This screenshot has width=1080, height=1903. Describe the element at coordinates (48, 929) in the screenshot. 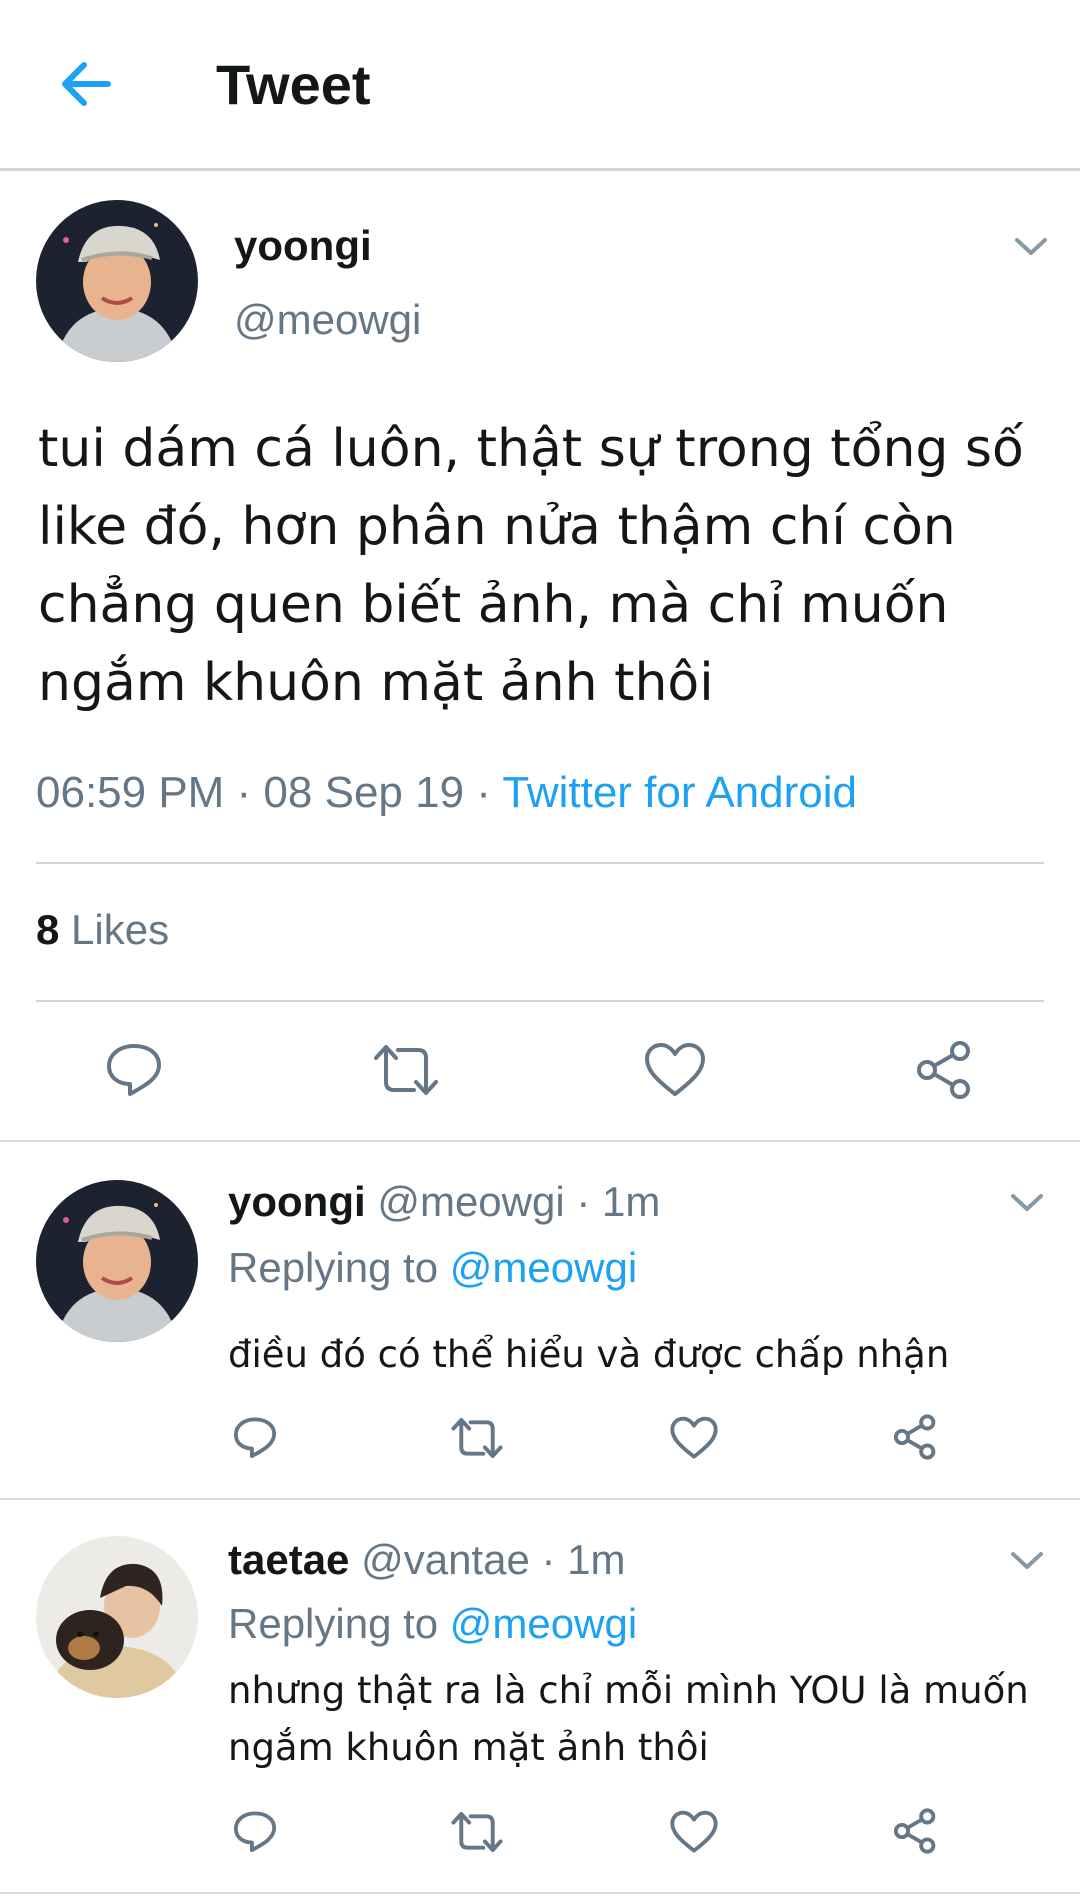

I see `likes-number: 8` at that location.